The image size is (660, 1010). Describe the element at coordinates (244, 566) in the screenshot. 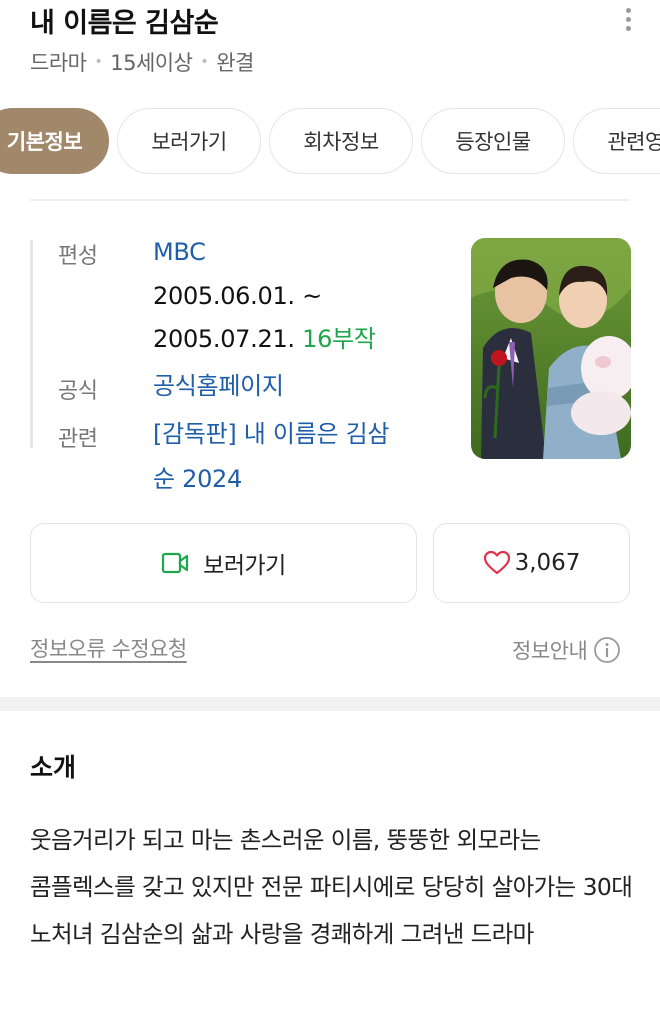

I see `watch-button-label: 보러가기` at that location.